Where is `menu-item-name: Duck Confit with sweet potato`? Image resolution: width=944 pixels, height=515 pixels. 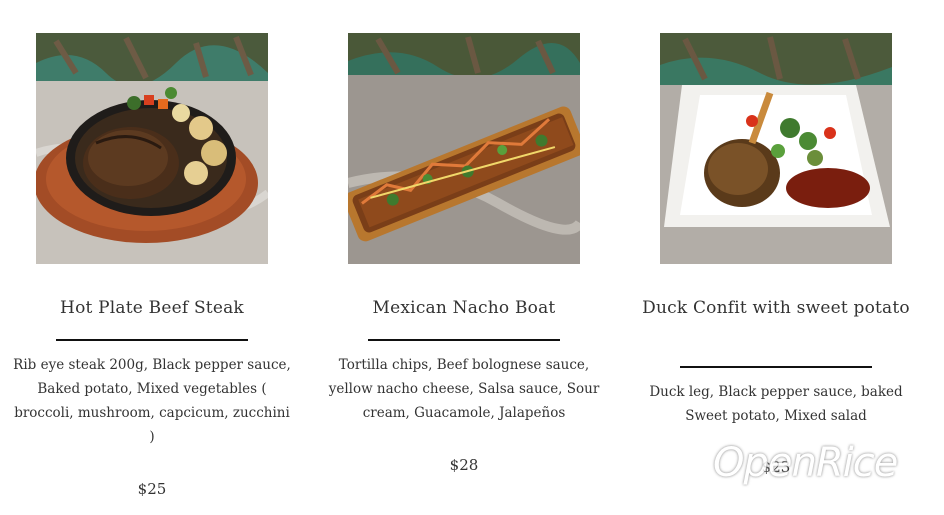 menu-item-name: Duck Confit with sweet potato is located at coordinates (776, 308).